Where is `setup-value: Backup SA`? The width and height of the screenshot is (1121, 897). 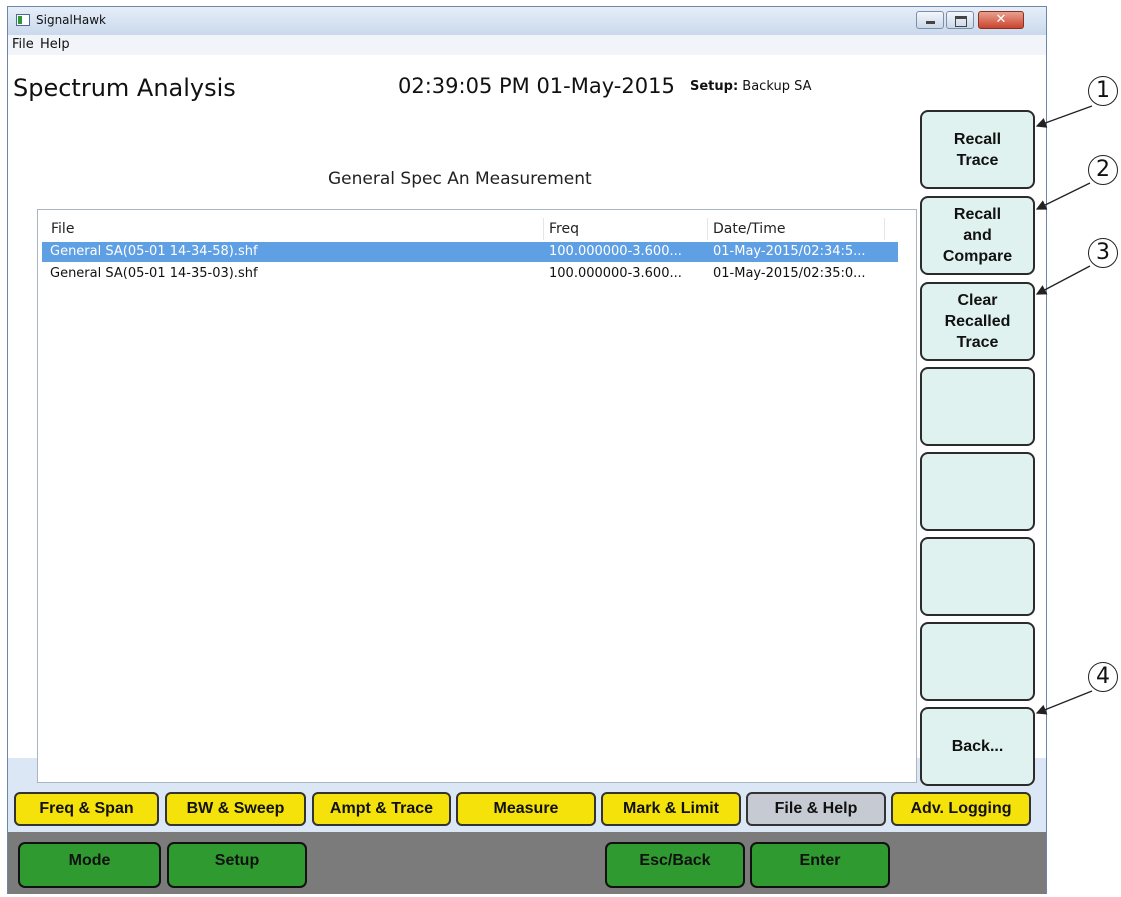 setup-value: Backup SA is located at coordinates (777, 86).